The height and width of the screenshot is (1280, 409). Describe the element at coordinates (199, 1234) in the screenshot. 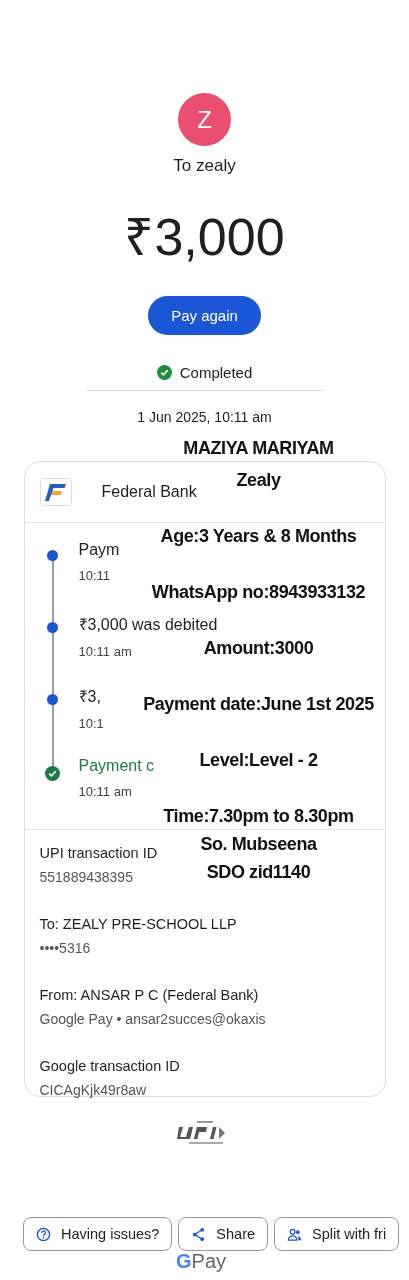

I see `share-icon` at that location.